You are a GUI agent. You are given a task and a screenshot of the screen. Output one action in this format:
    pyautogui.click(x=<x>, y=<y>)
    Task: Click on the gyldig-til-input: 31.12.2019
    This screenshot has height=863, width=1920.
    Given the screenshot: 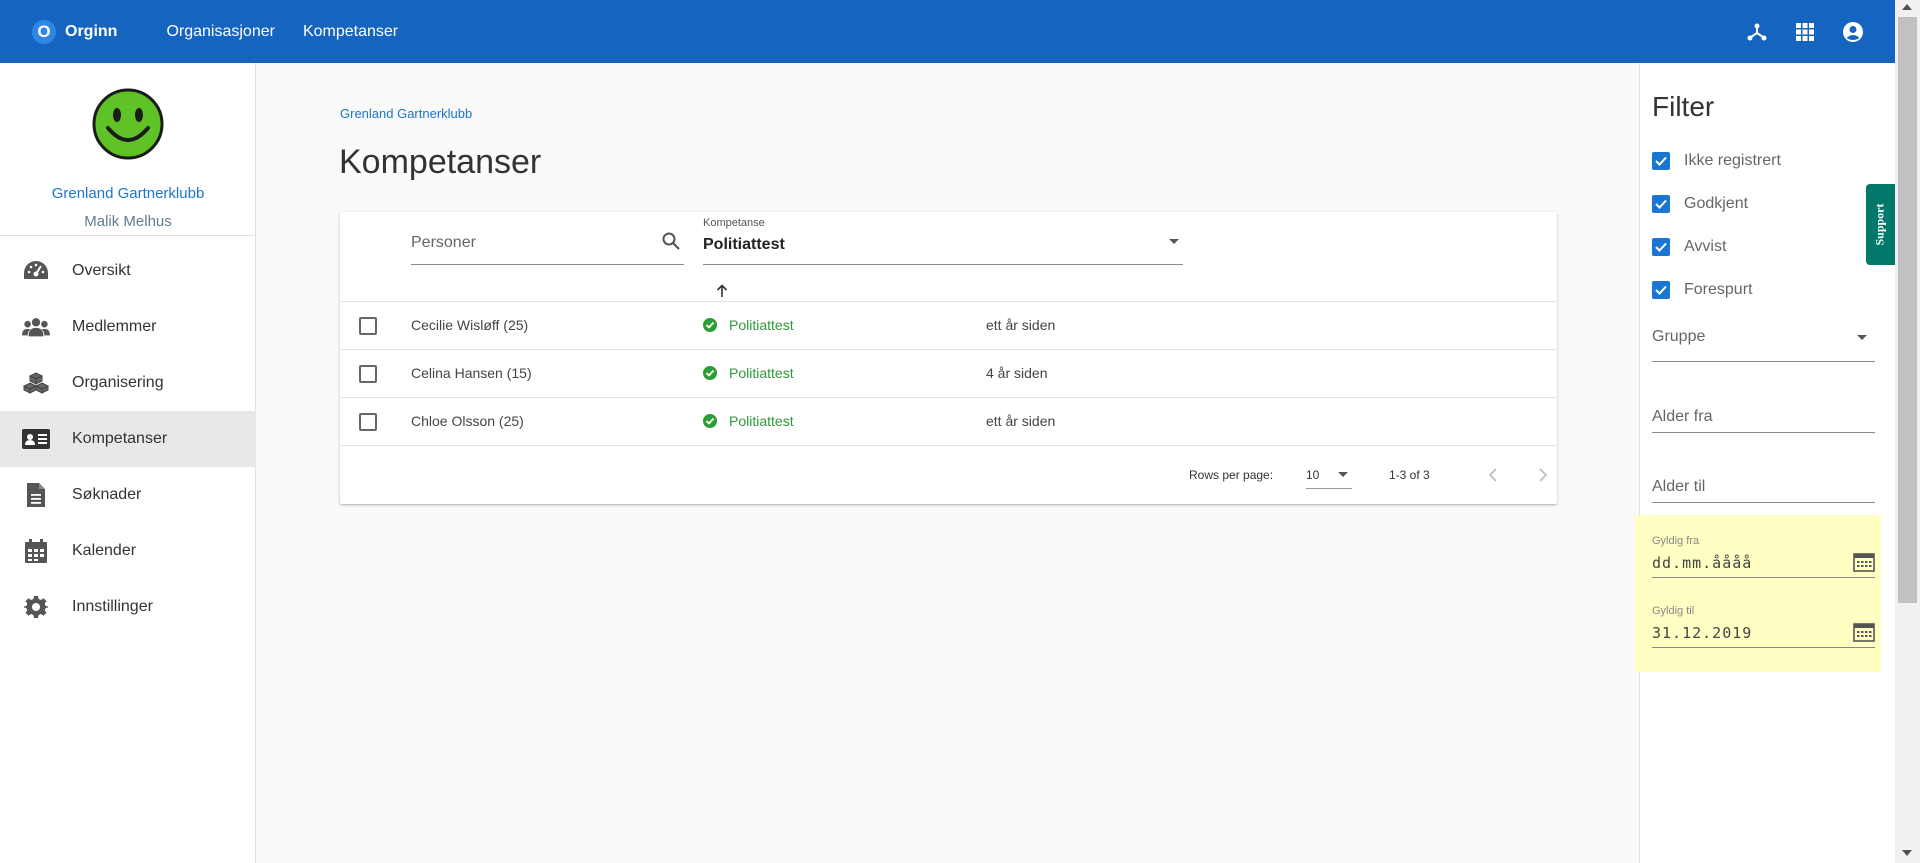 What is the action you would take?
    pyautogui.click(x=1702, y=633)
    